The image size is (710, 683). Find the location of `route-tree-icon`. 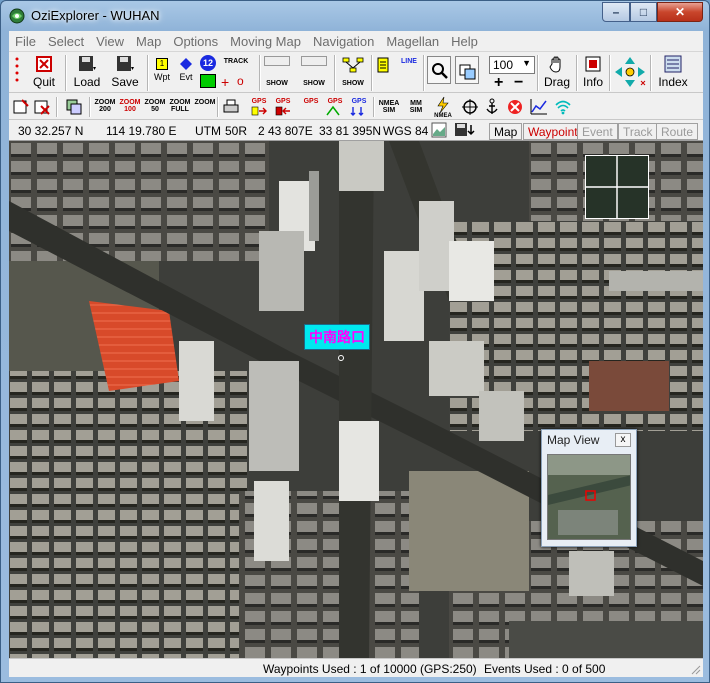

route-tree-icon is located at coordinates (353, 66).